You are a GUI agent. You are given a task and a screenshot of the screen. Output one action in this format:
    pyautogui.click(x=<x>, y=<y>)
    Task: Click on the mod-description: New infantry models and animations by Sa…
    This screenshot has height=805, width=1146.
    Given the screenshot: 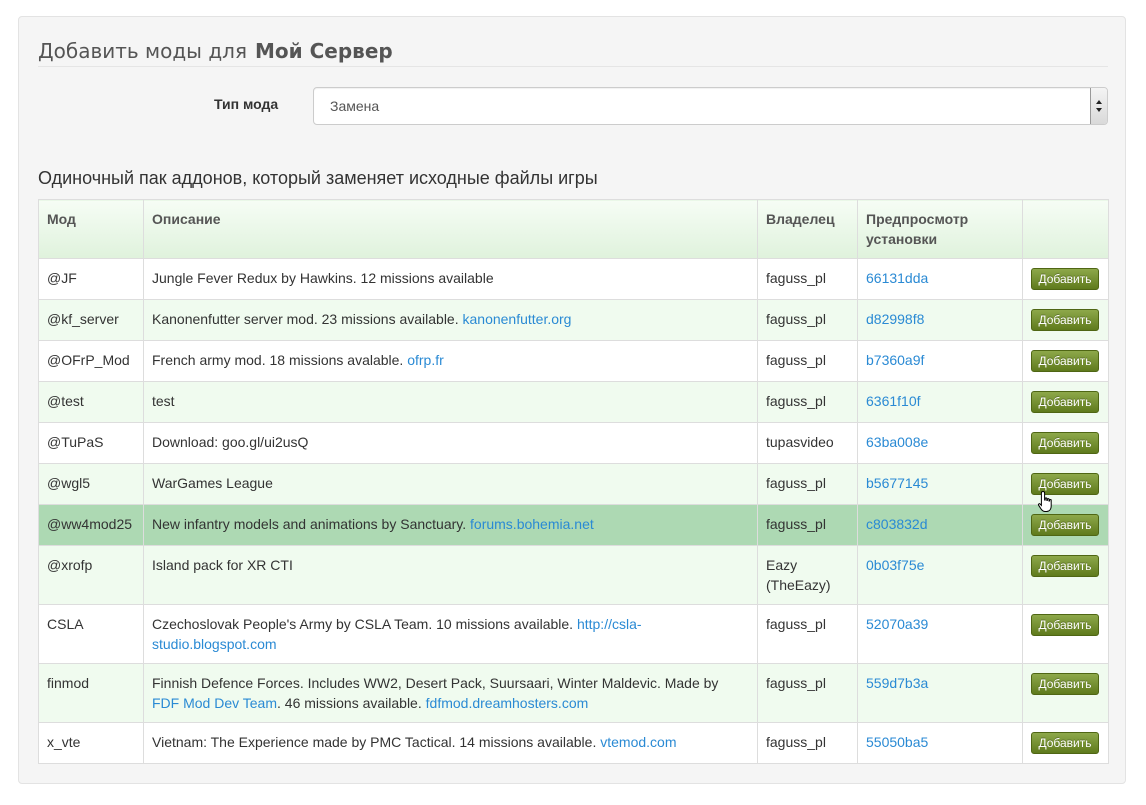 What is the action you would take?
    pyautogui.click(x=450, y=525)
    